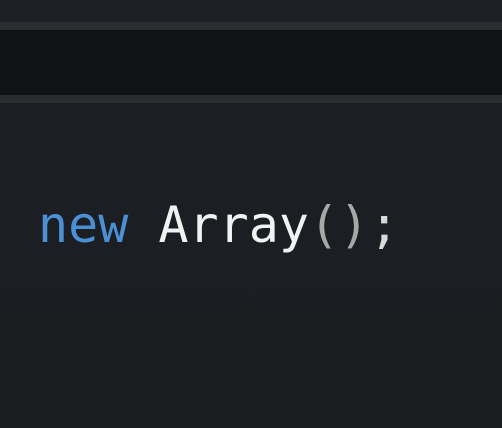  I want to click on identifier-token: Array, so click(233, 225).